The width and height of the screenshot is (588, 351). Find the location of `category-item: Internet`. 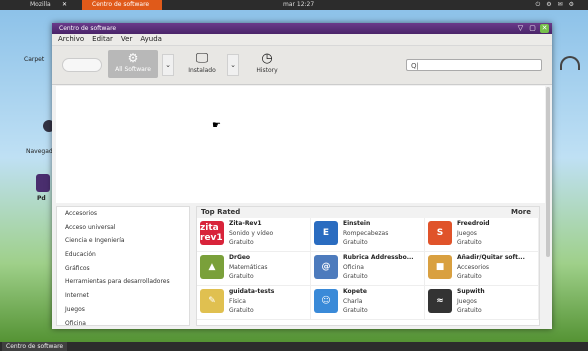

category-item: Internet is located at coordinates (123, 296).